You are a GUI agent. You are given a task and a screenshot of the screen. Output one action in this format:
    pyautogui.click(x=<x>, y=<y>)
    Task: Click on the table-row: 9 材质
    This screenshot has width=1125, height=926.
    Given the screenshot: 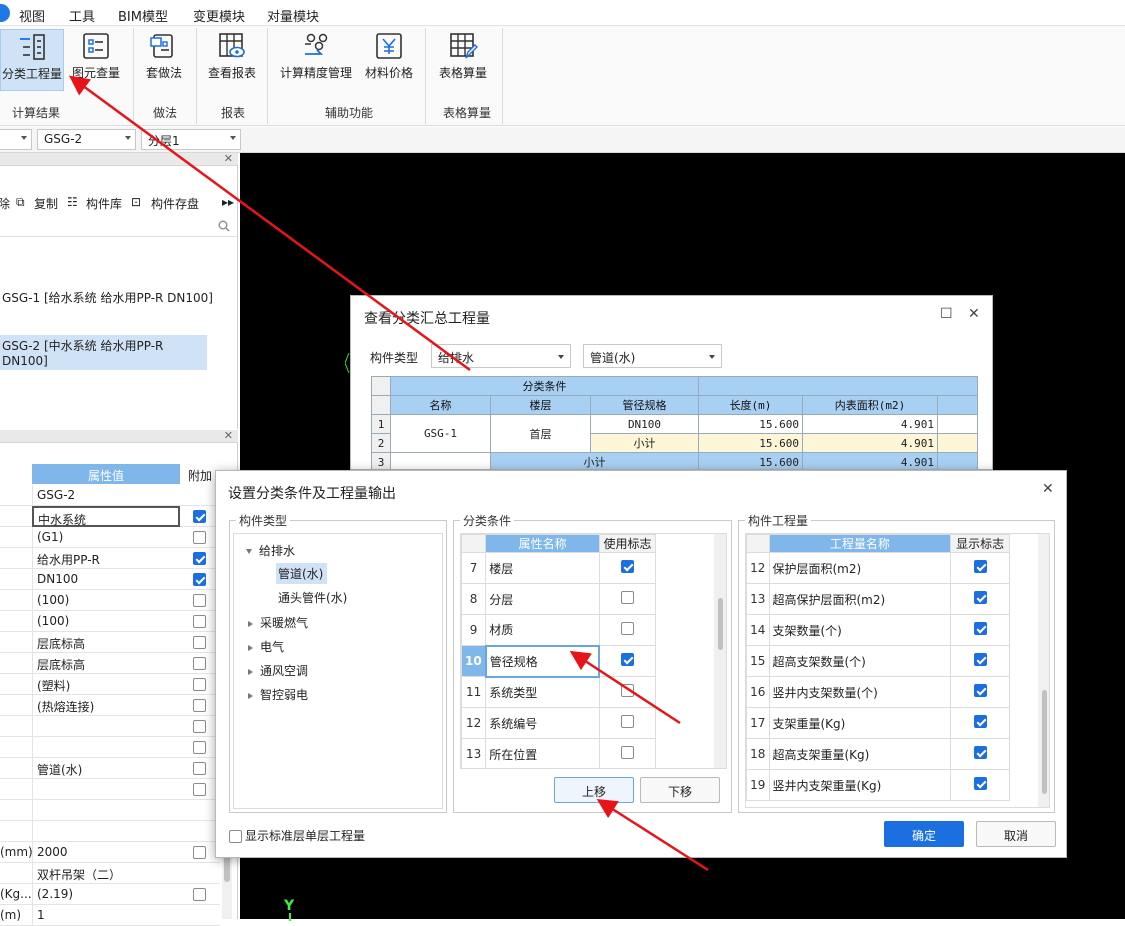 What is the action you would take?
    pyautogui.click(x=559, y=630)
    